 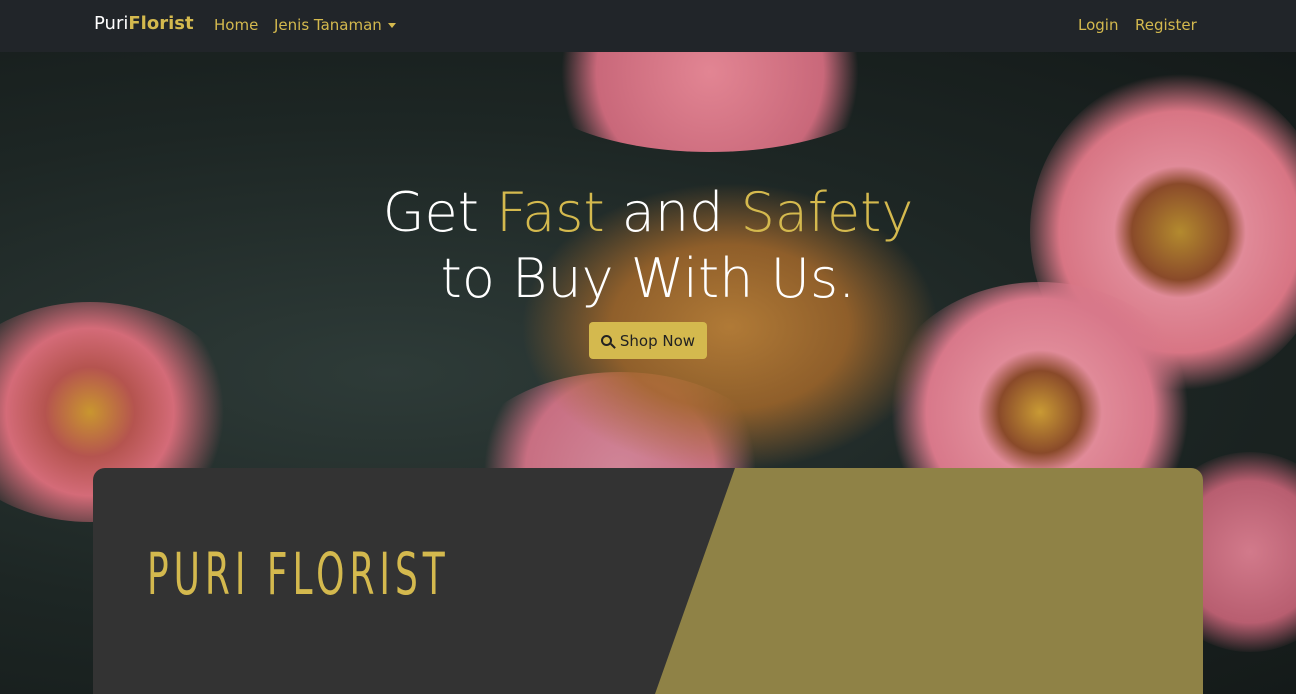 I want to click on caret-down-icon, so click(x=391, y=25).